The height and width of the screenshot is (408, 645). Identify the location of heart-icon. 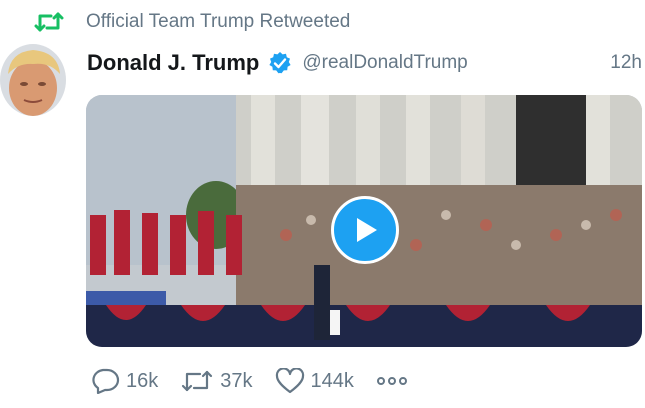
(289, 381).